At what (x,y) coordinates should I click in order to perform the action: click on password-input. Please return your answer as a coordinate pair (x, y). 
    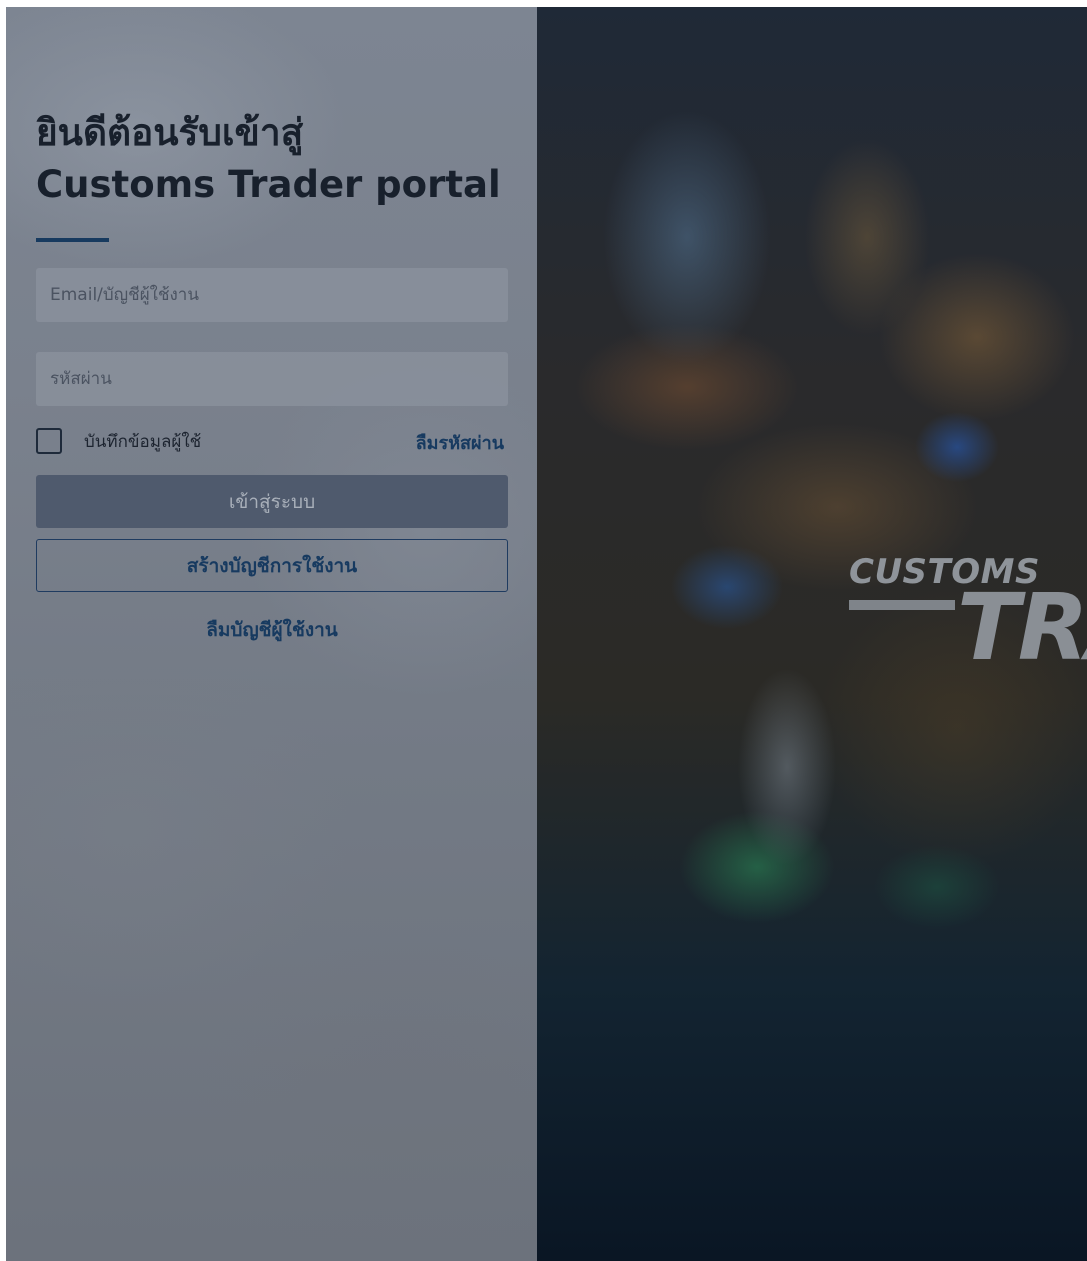
    Looking at the image, I should click on (272, 379).